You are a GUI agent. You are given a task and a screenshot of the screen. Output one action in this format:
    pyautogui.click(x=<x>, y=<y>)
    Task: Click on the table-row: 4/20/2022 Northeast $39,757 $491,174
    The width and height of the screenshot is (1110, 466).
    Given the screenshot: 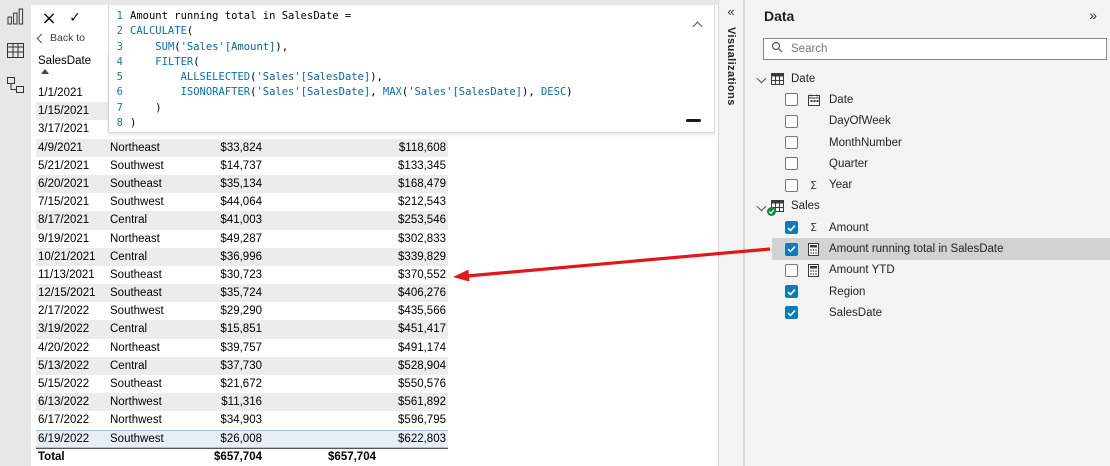 What is the action you would take?
    pyautogui.click(x=242, y=348)
    